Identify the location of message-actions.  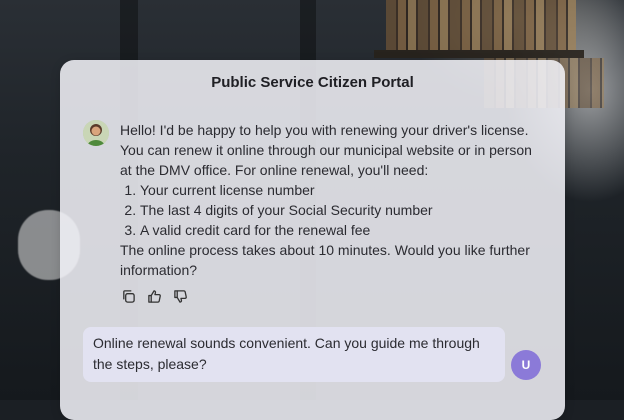
(154, 296).